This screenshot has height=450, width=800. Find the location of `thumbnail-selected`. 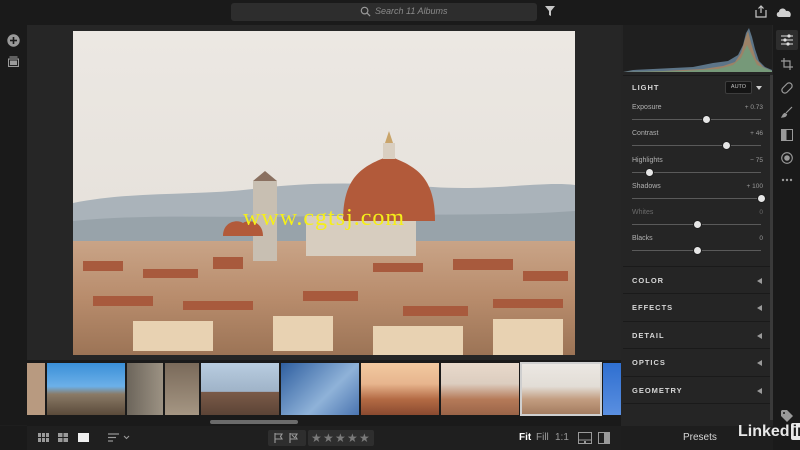

thumbnail-selected is located at coordinates (561, 389).